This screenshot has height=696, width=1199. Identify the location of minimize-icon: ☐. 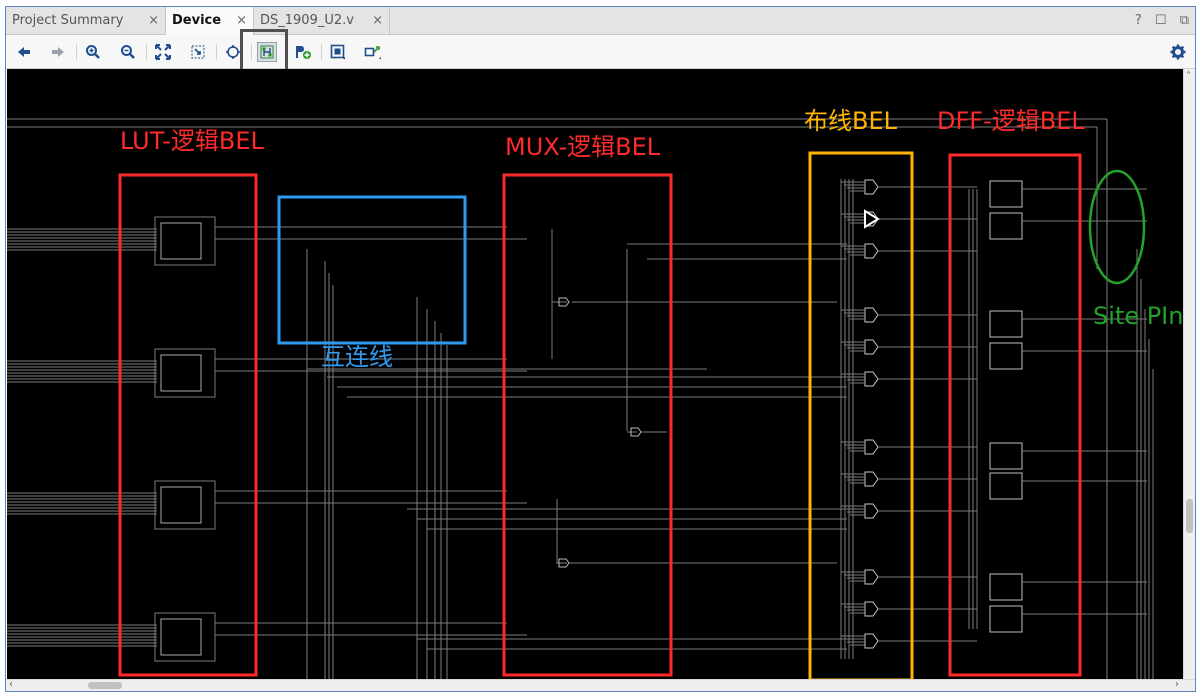
(1161, 20).